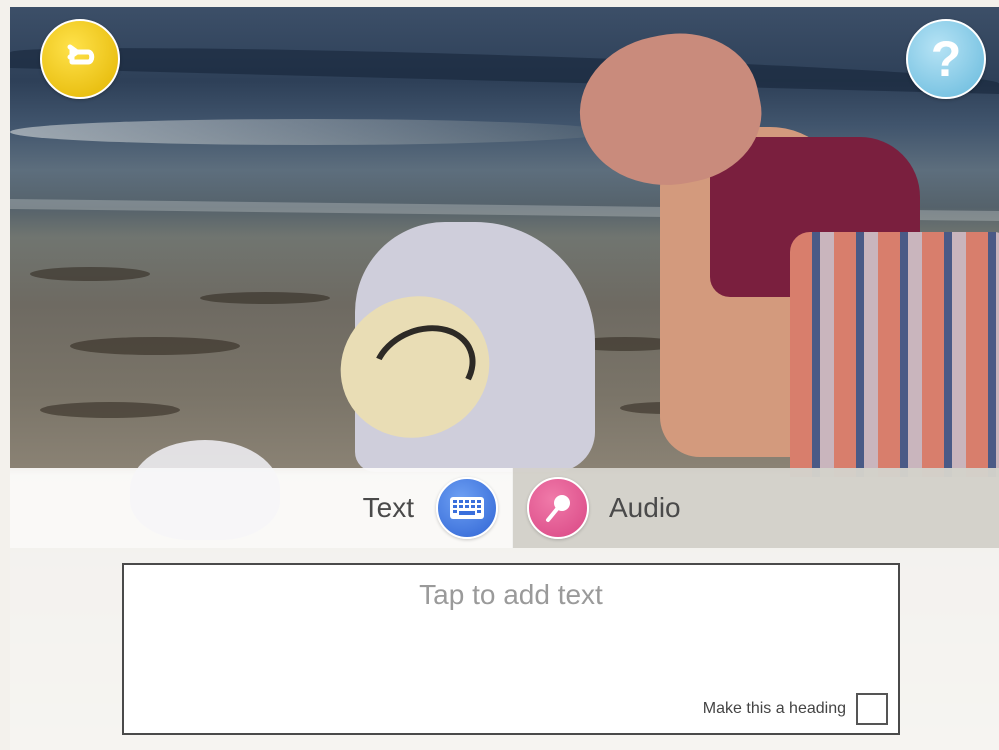 The height and width of the screenshot is (750, 999). Describe the element at coordinates (755, 508) in the screenshot. I see `tab-audio: Audio` at that location.